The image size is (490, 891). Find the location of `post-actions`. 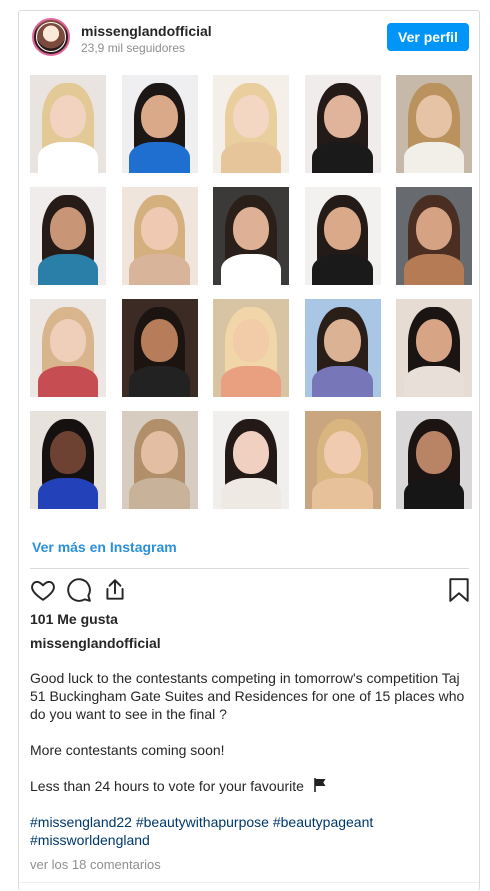

post-actions is located at coordinates (250, 590).